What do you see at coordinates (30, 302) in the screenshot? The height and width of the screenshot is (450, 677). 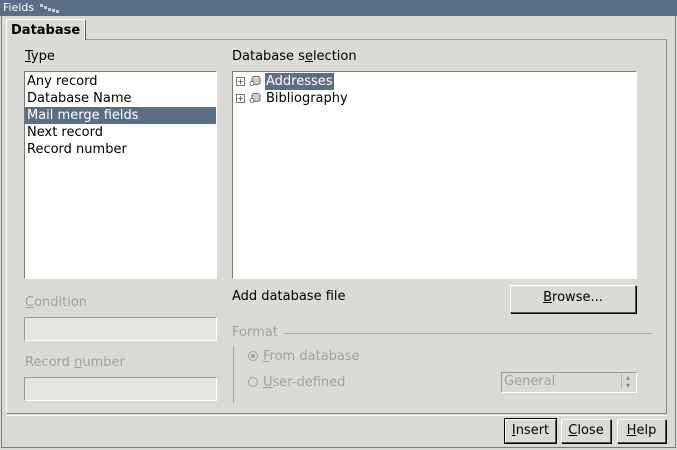 I see `condition-label-mnemonic: C` at bounding box center [30, 302].